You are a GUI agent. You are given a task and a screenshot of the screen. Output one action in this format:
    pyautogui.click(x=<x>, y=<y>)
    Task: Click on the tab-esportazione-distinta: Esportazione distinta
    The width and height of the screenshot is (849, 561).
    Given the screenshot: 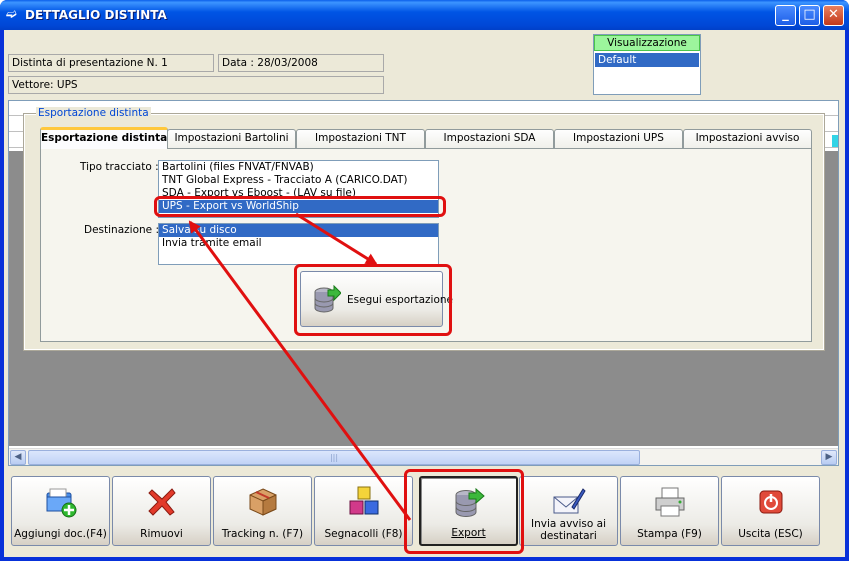 What is the action you would take?
    pyautogui.click(x=104, y=138)
    